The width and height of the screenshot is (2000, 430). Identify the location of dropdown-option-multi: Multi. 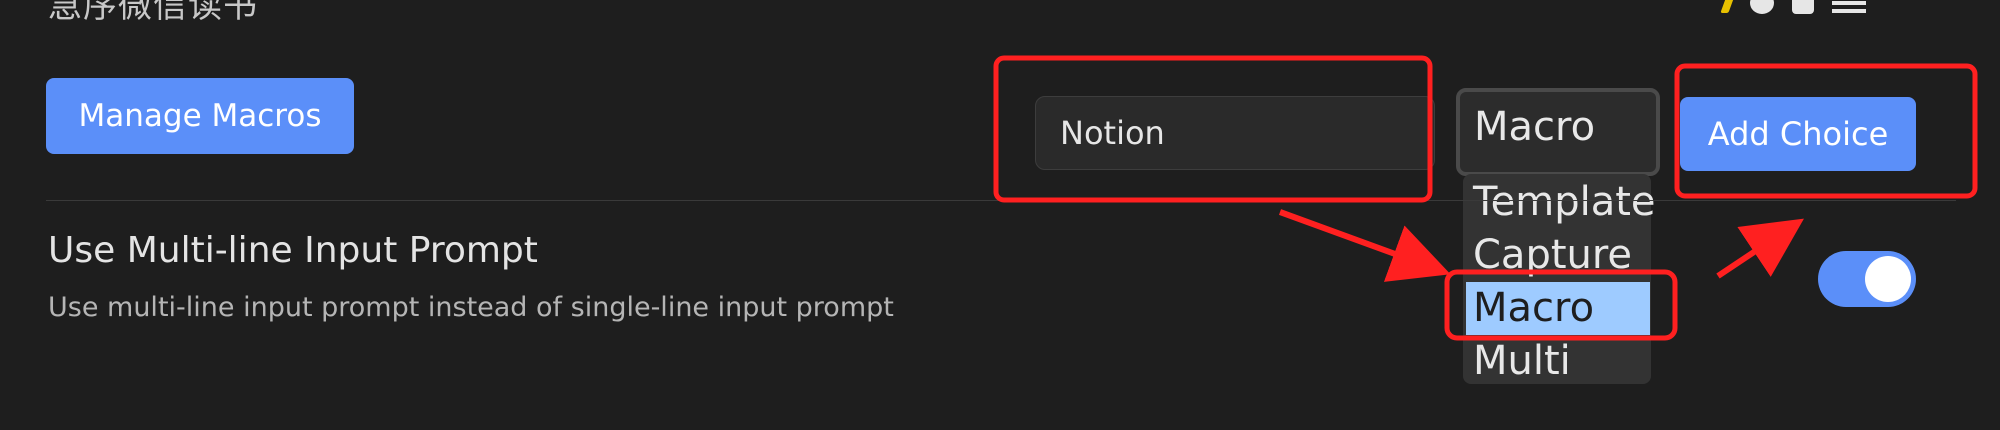
(1557, 361).